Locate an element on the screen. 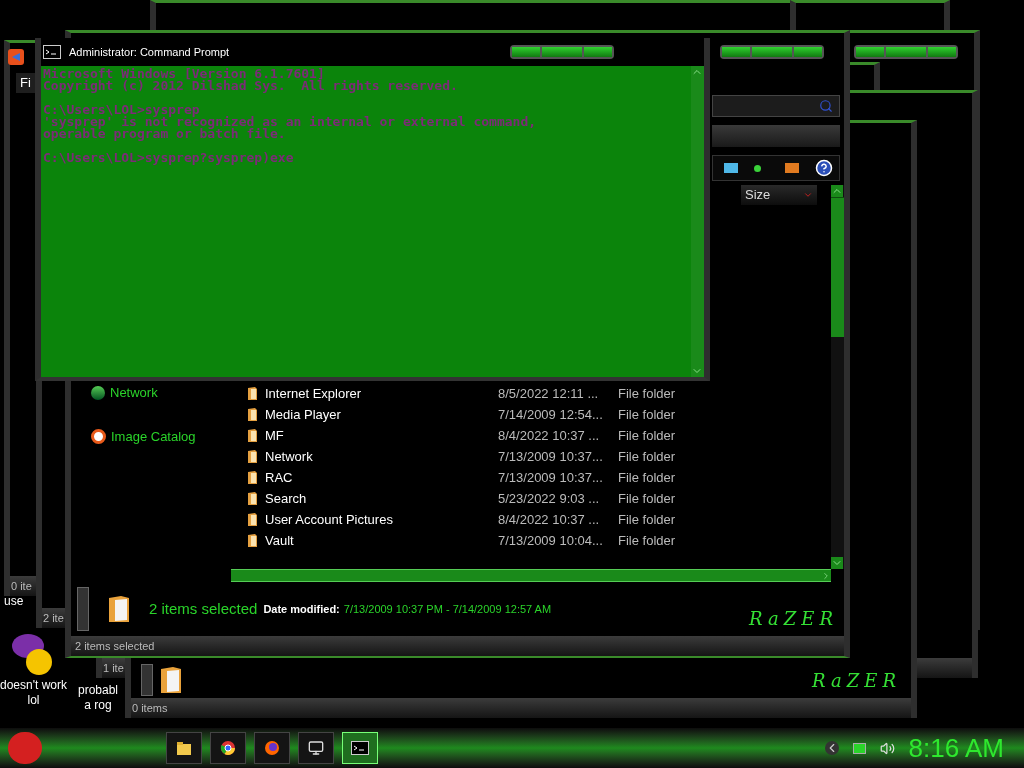  file-row: Vault 7/13/2009 10:04... File folder is located at coordinates (539, 540).